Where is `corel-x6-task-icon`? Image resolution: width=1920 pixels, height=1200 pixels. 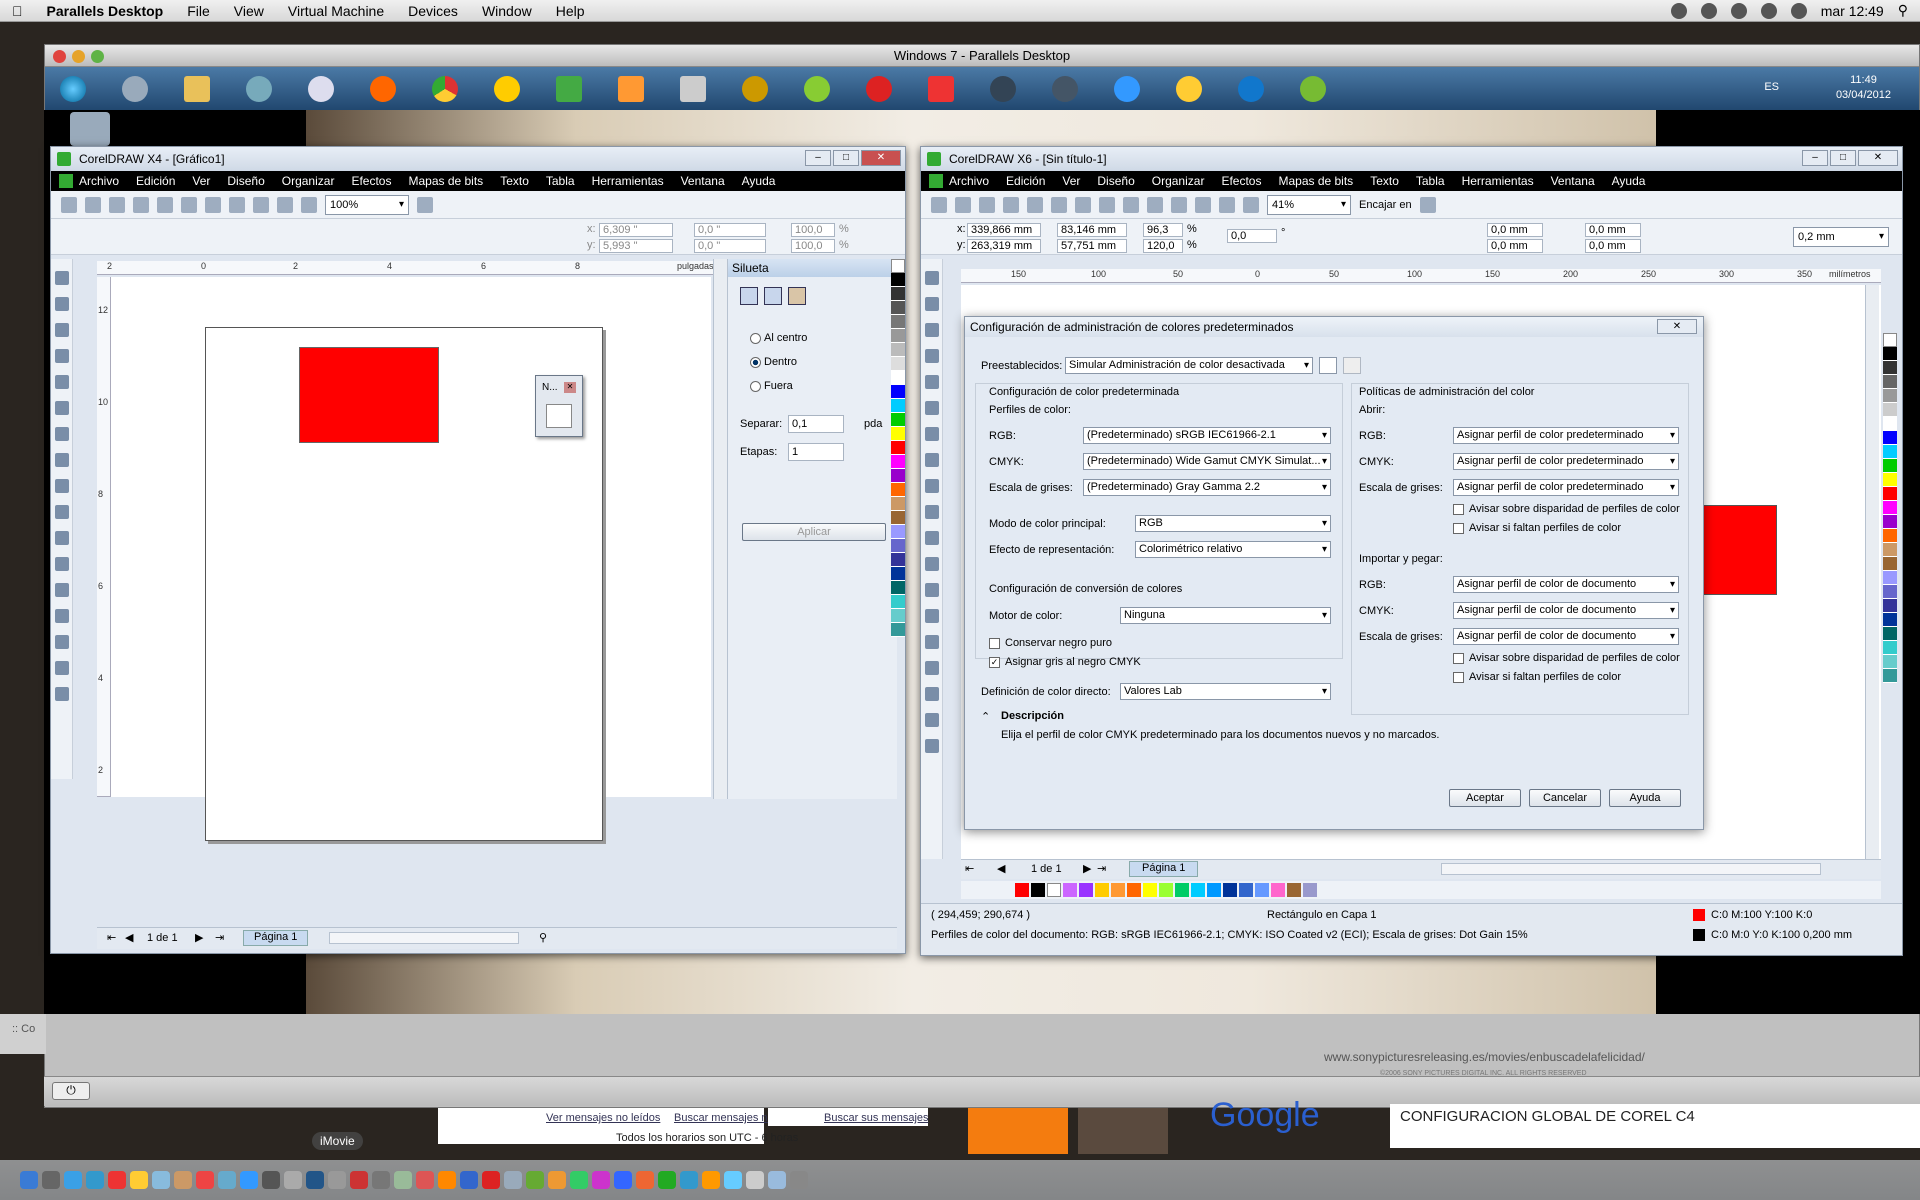
corel-x6-task-icon is located at coordinates (817, 89).